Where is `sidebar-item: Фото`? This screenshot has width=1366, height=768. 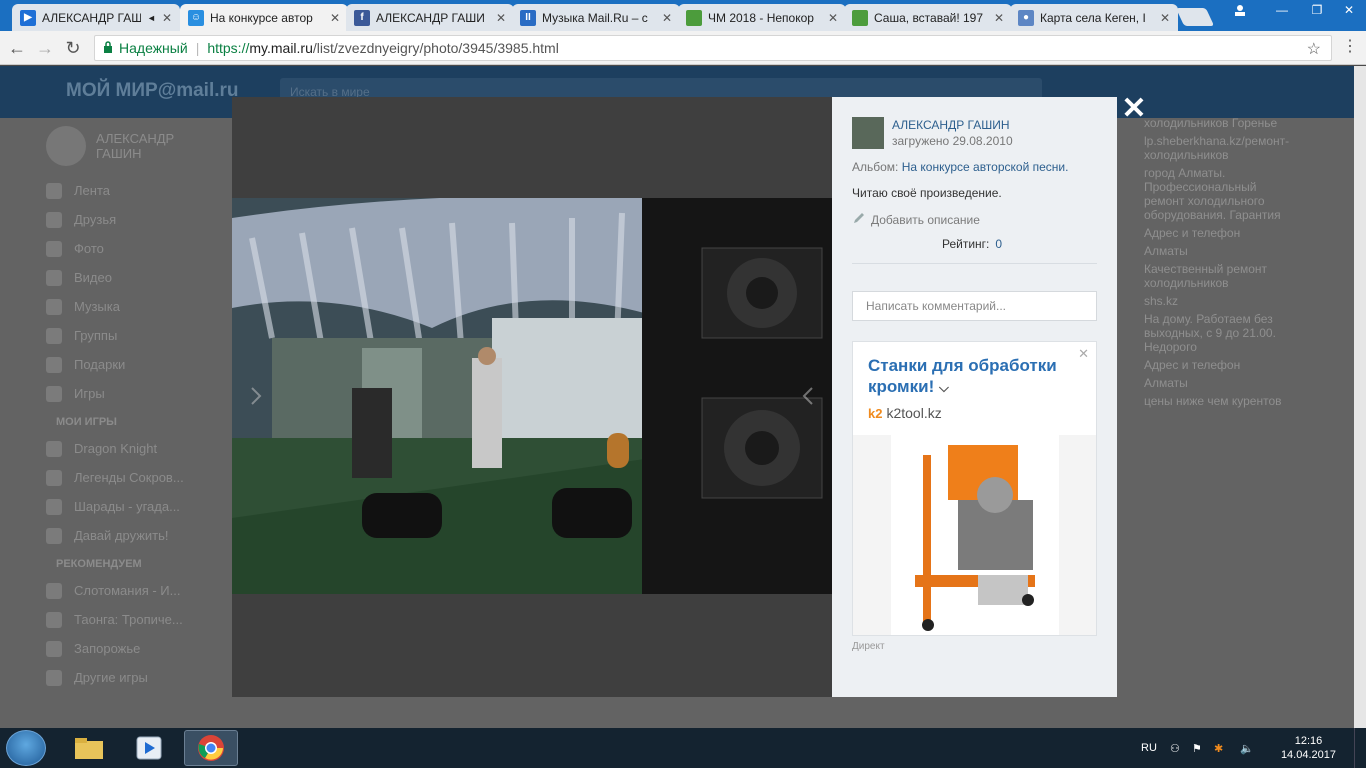
sidebar-item: Фото is located at coordinates (131, 248).